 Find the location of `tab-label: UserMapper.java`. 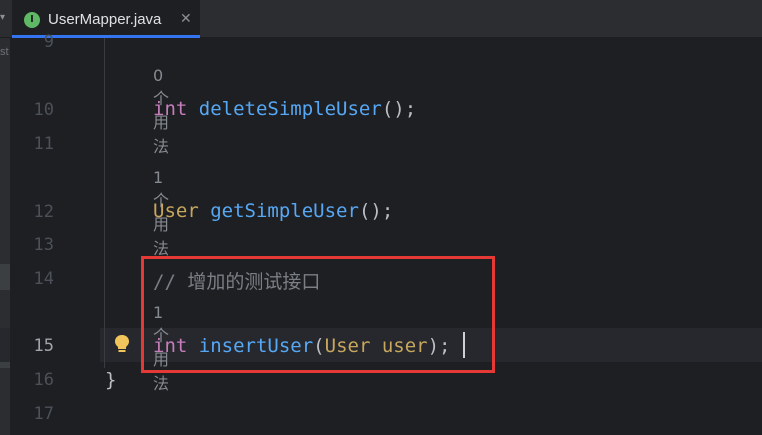

tab-label: UserMapper.java is located at coordinates (105, 19).